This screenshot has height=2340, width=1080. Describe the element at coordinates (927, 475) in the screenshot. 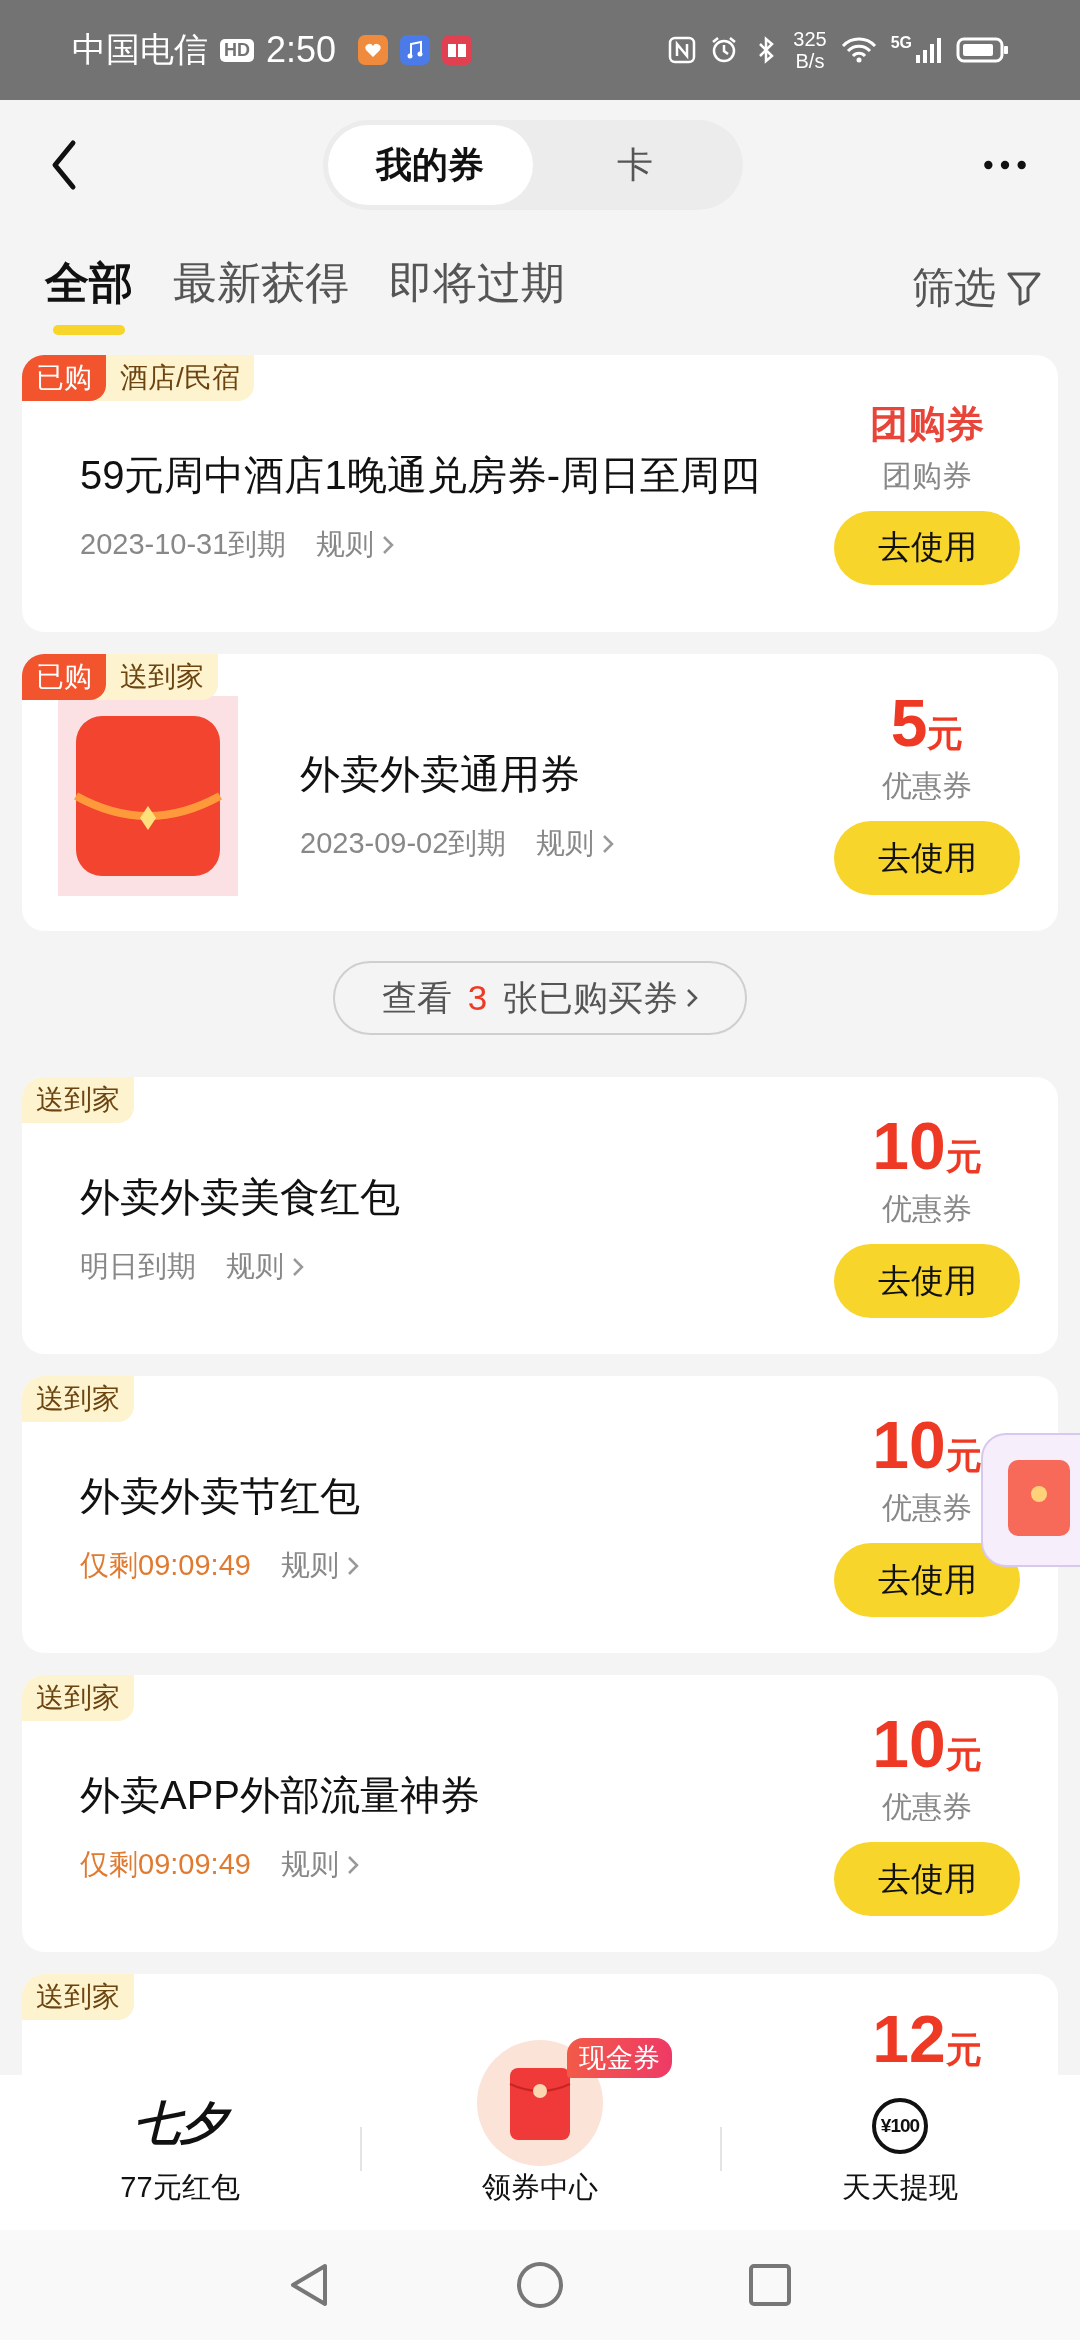

I see `coupon-type: 团购券` at that location.